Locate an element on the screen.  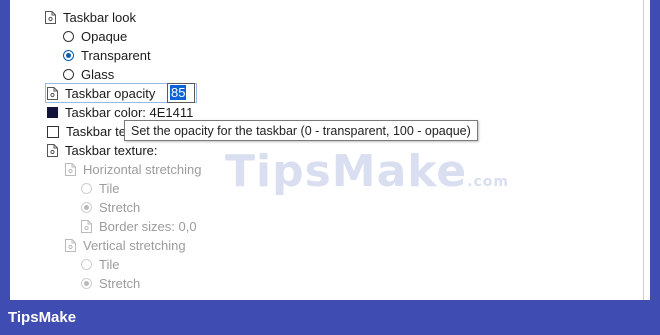
horizontal-tile-label: Tile is located at coordinates (109, 188).